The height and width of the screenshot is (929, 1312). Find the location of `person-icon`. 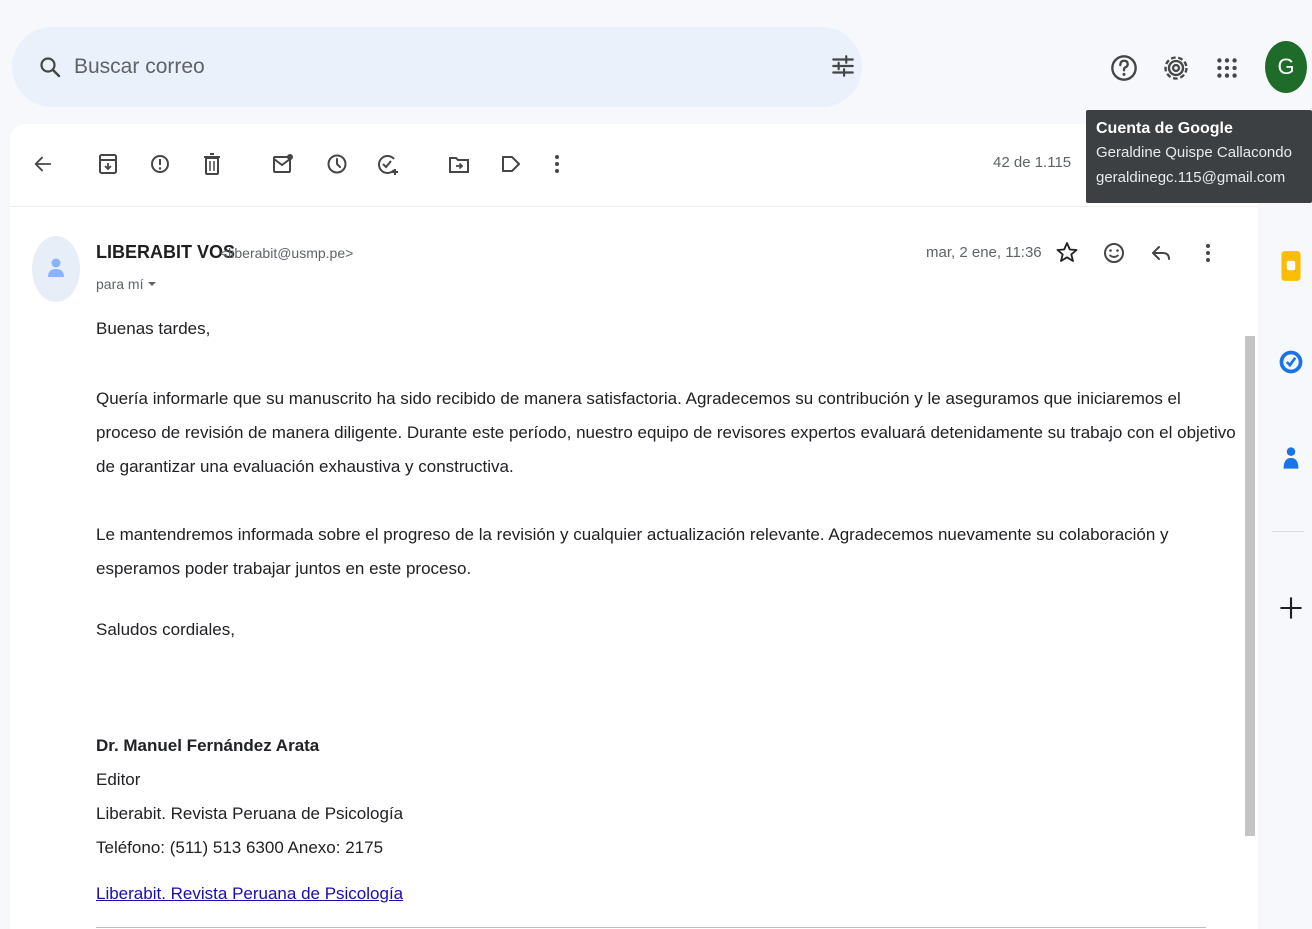

person-icon is located at coordinates (56, 267).